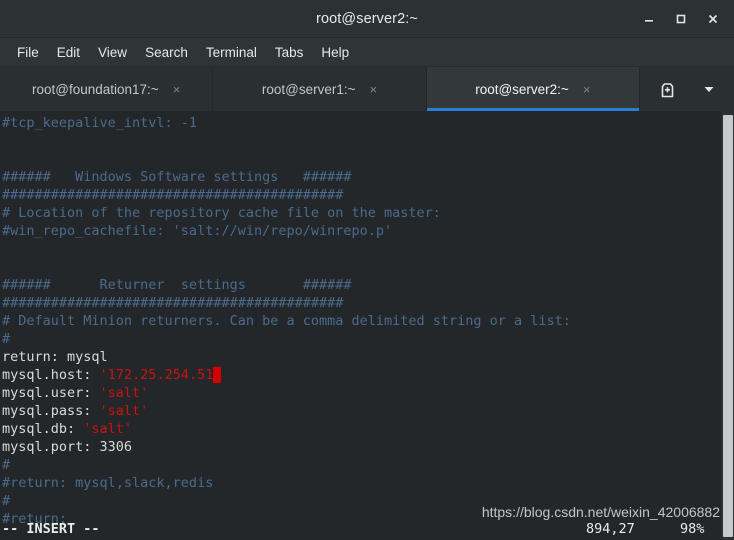 The height and width of the screenshot is (540, 734). I want to click on vim-status-position: 894,27, so click(610, 529).